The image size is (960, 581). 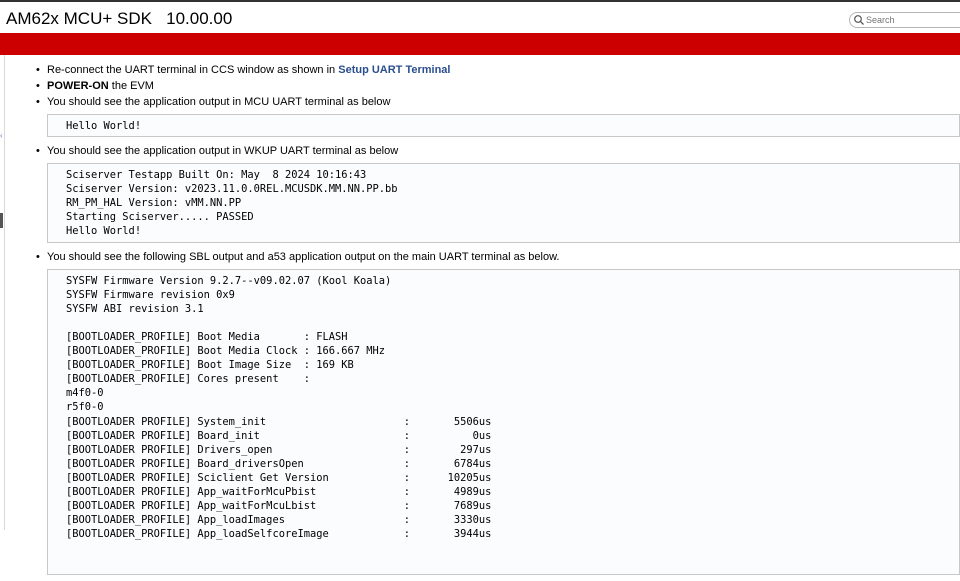 I want to click on search-icon, so click(x=859, y=20).